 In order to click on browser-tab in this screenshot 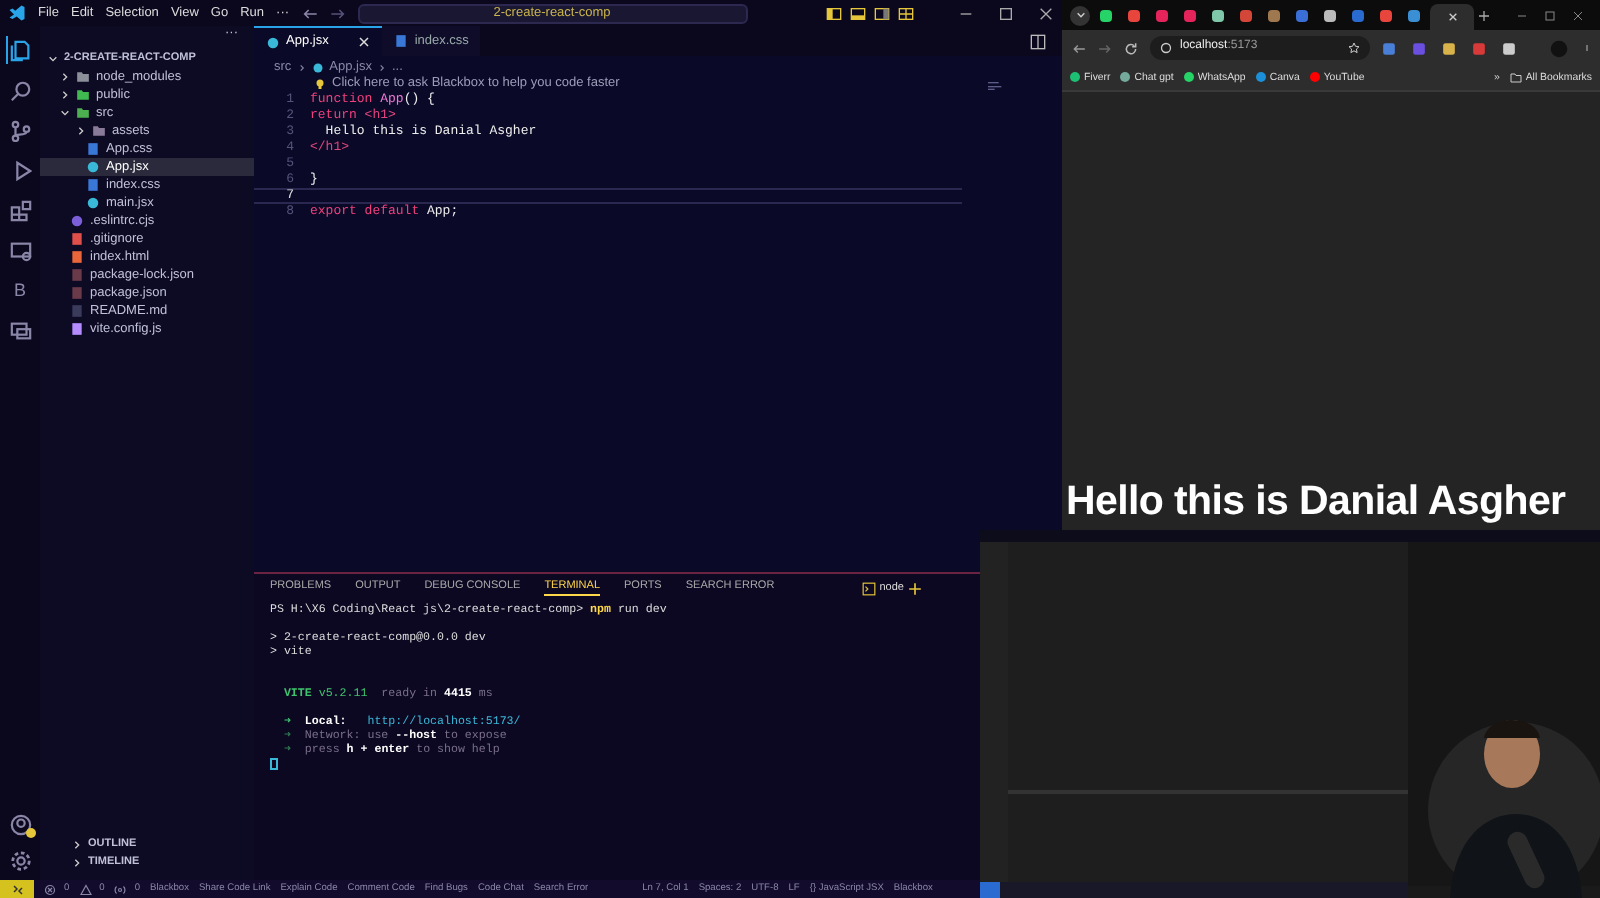, I will do `click(1452, 17)`.